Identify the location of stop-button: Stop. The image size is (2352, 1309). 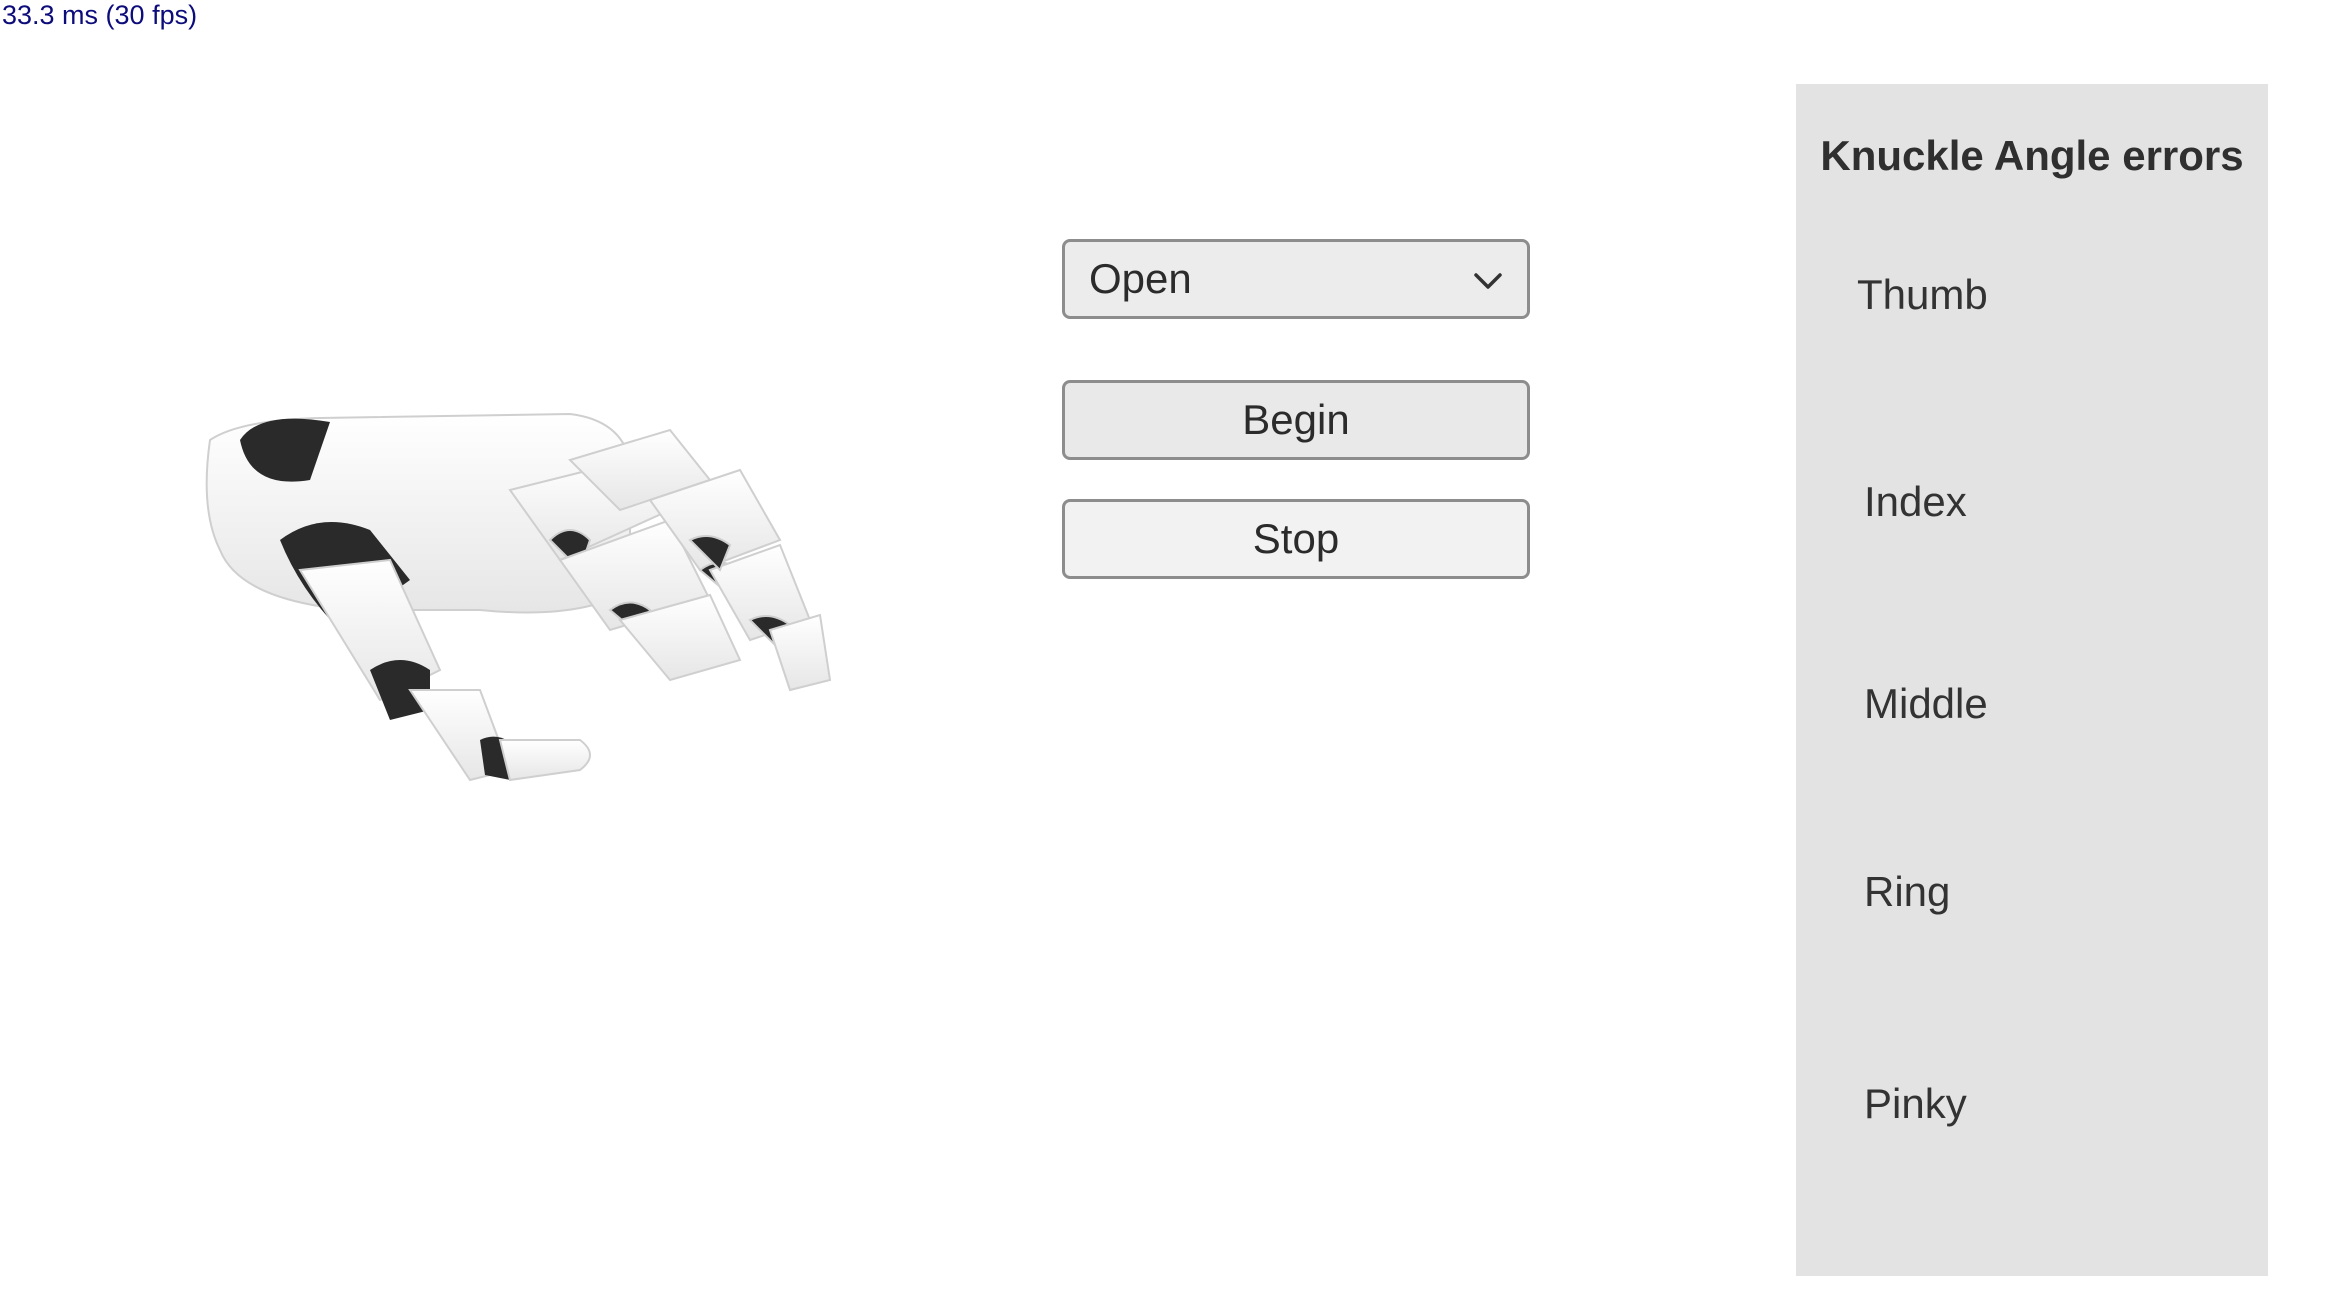
(1296, 539).